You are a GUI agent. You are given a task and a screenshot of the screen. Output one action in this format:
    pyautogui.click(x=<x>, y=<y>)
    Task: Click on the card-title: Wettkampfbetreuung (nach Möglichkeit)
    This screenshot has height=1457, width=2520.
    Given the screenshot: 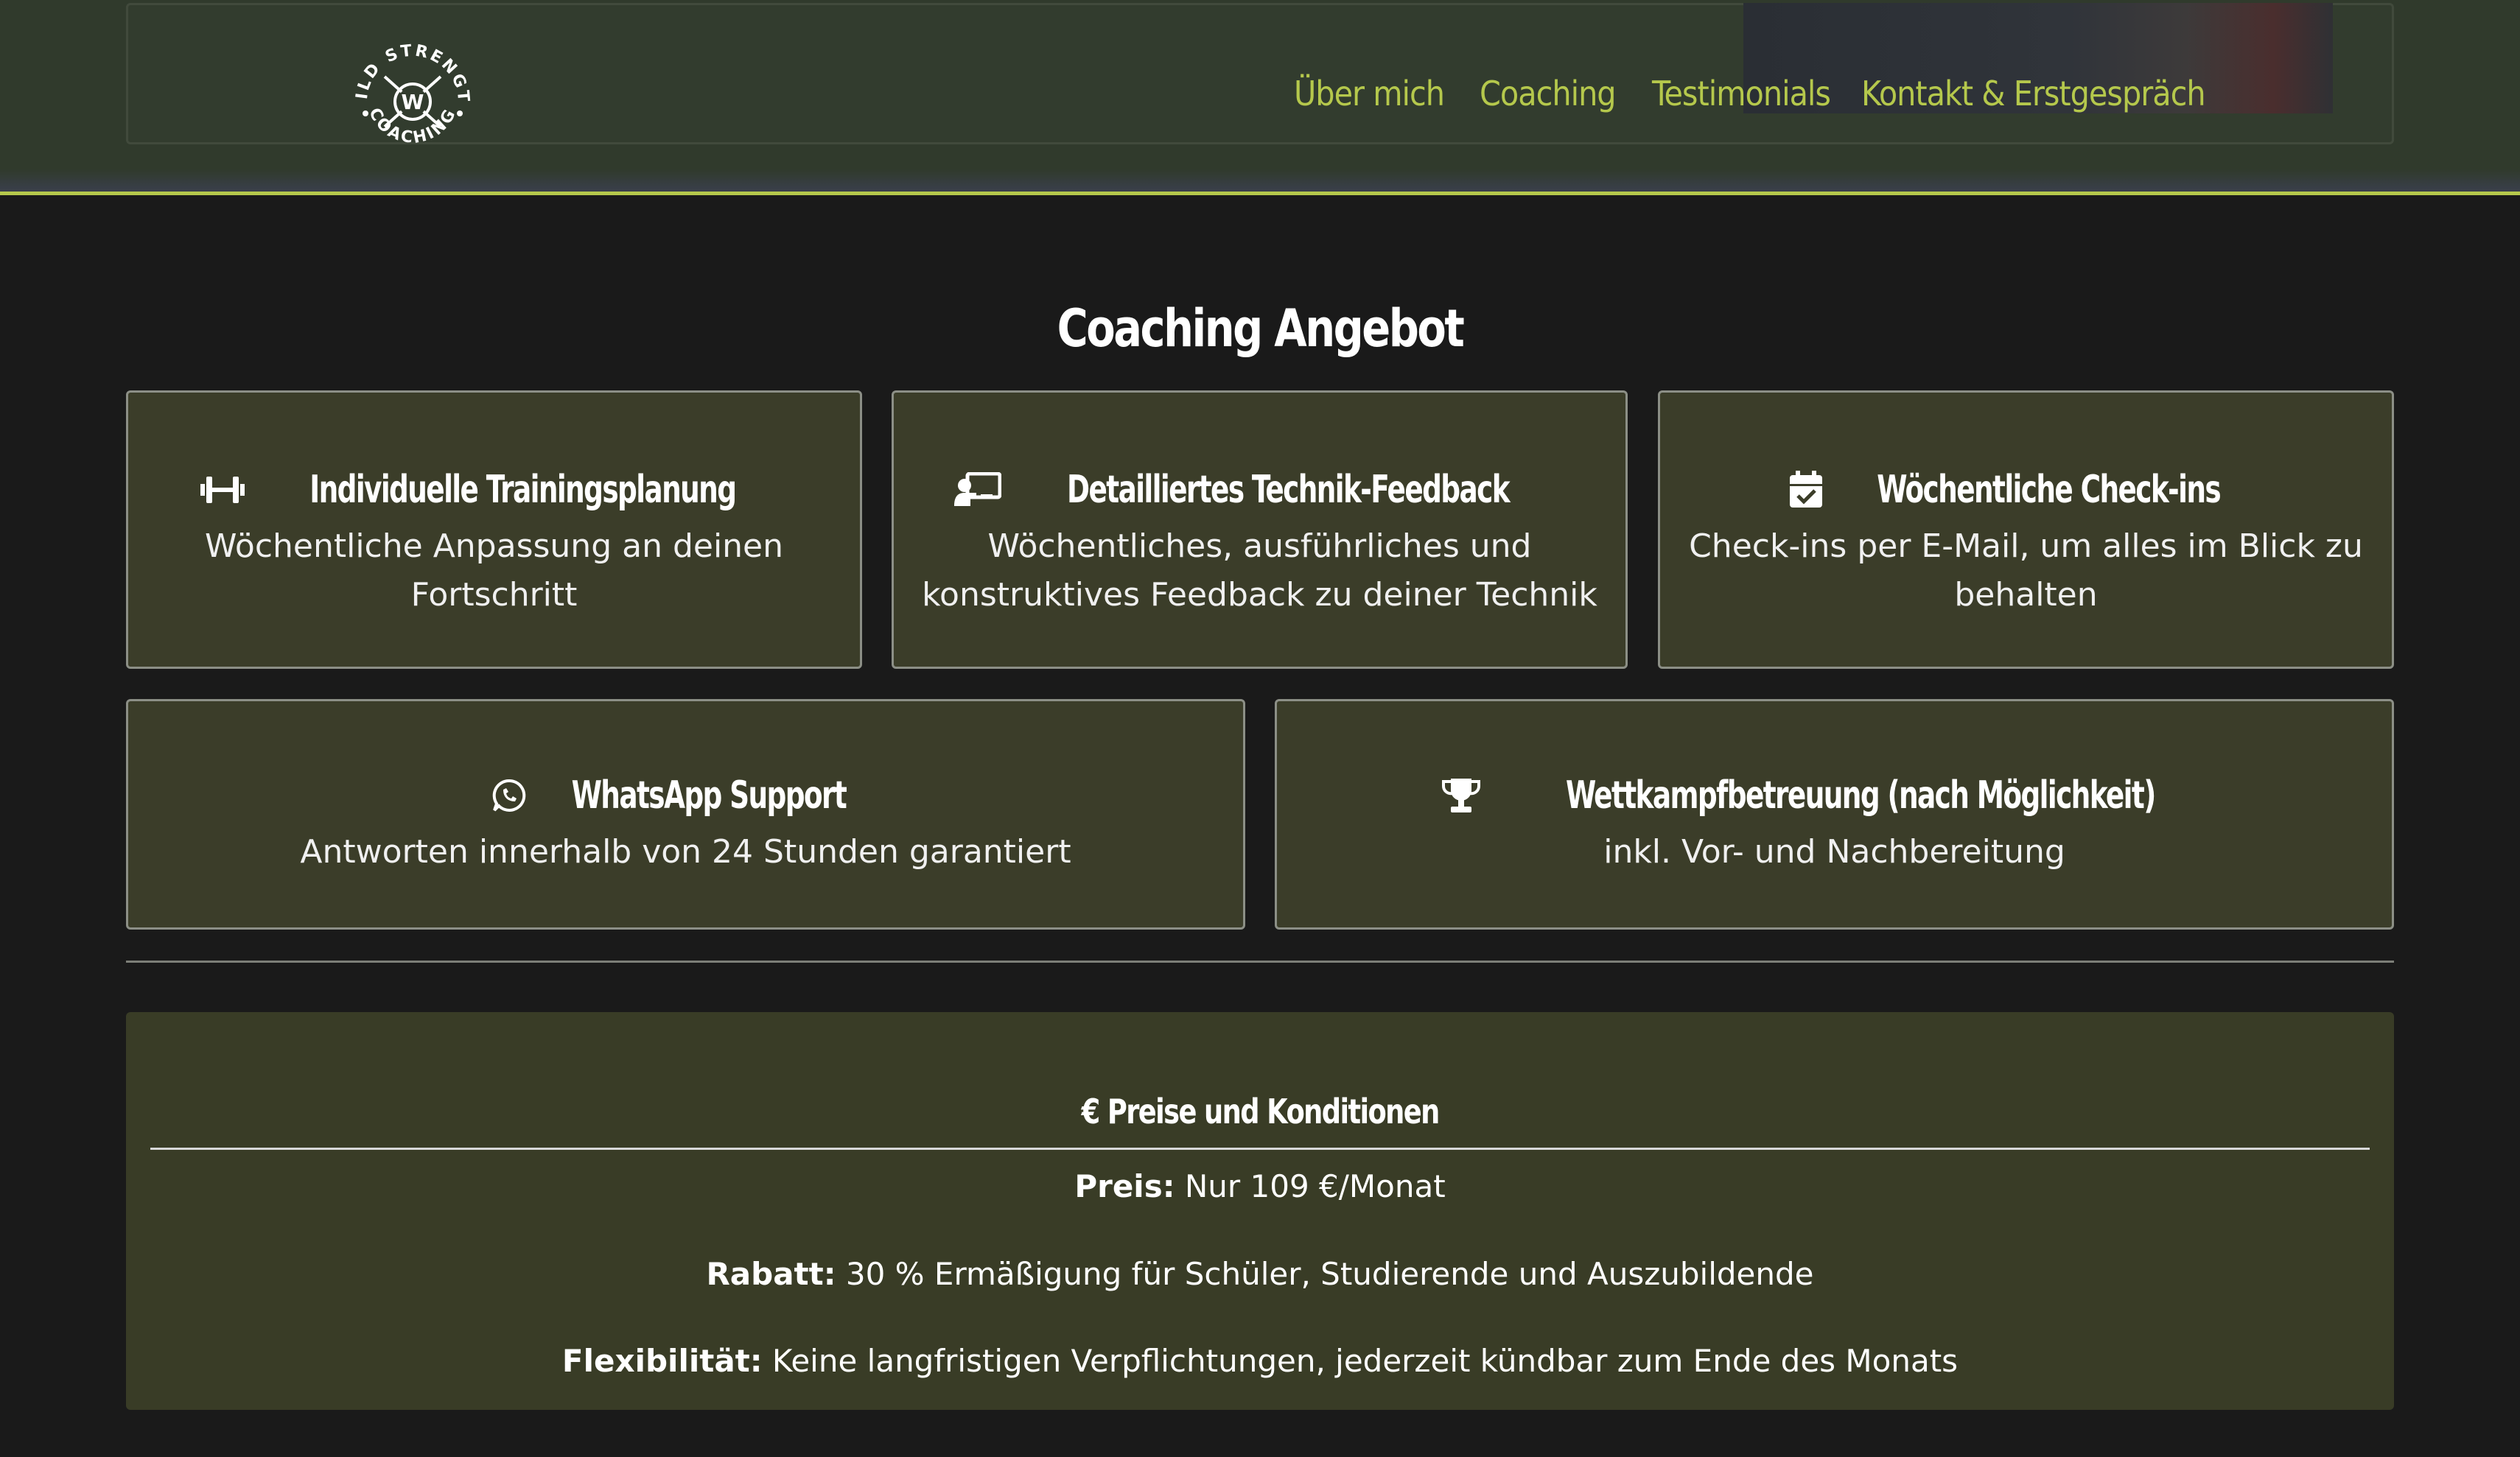 What is the action you would take?
    pyautogui.click(x=1834, y=796)
    